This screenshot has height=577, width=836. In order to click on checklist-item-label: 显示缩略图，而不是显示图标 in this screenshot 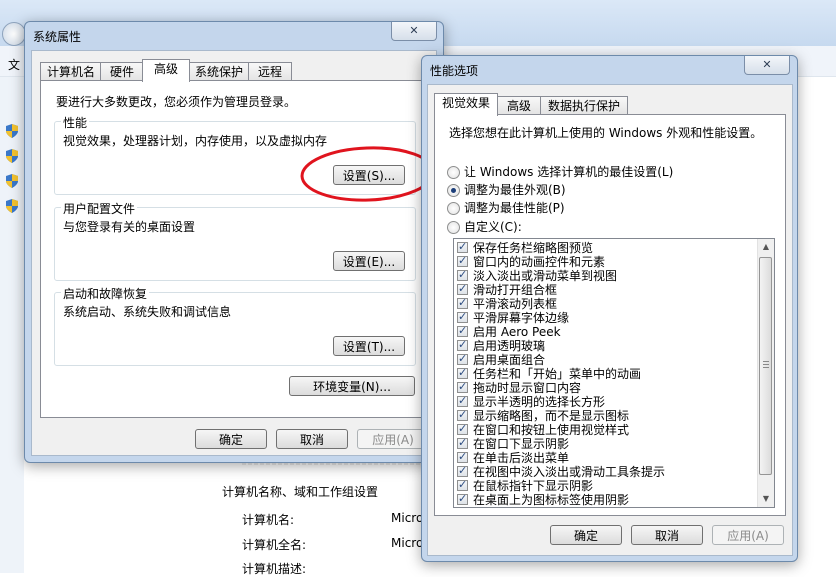, I will do `click(551, 416)`.